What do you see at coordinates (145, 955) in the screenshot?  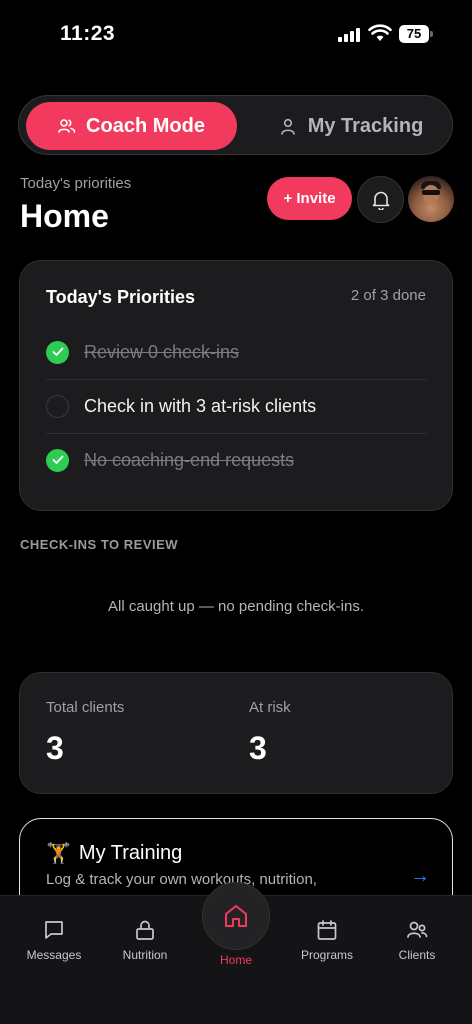 I see `nav-nutrition-label: Nutrition` at bounding box center [145, 955].